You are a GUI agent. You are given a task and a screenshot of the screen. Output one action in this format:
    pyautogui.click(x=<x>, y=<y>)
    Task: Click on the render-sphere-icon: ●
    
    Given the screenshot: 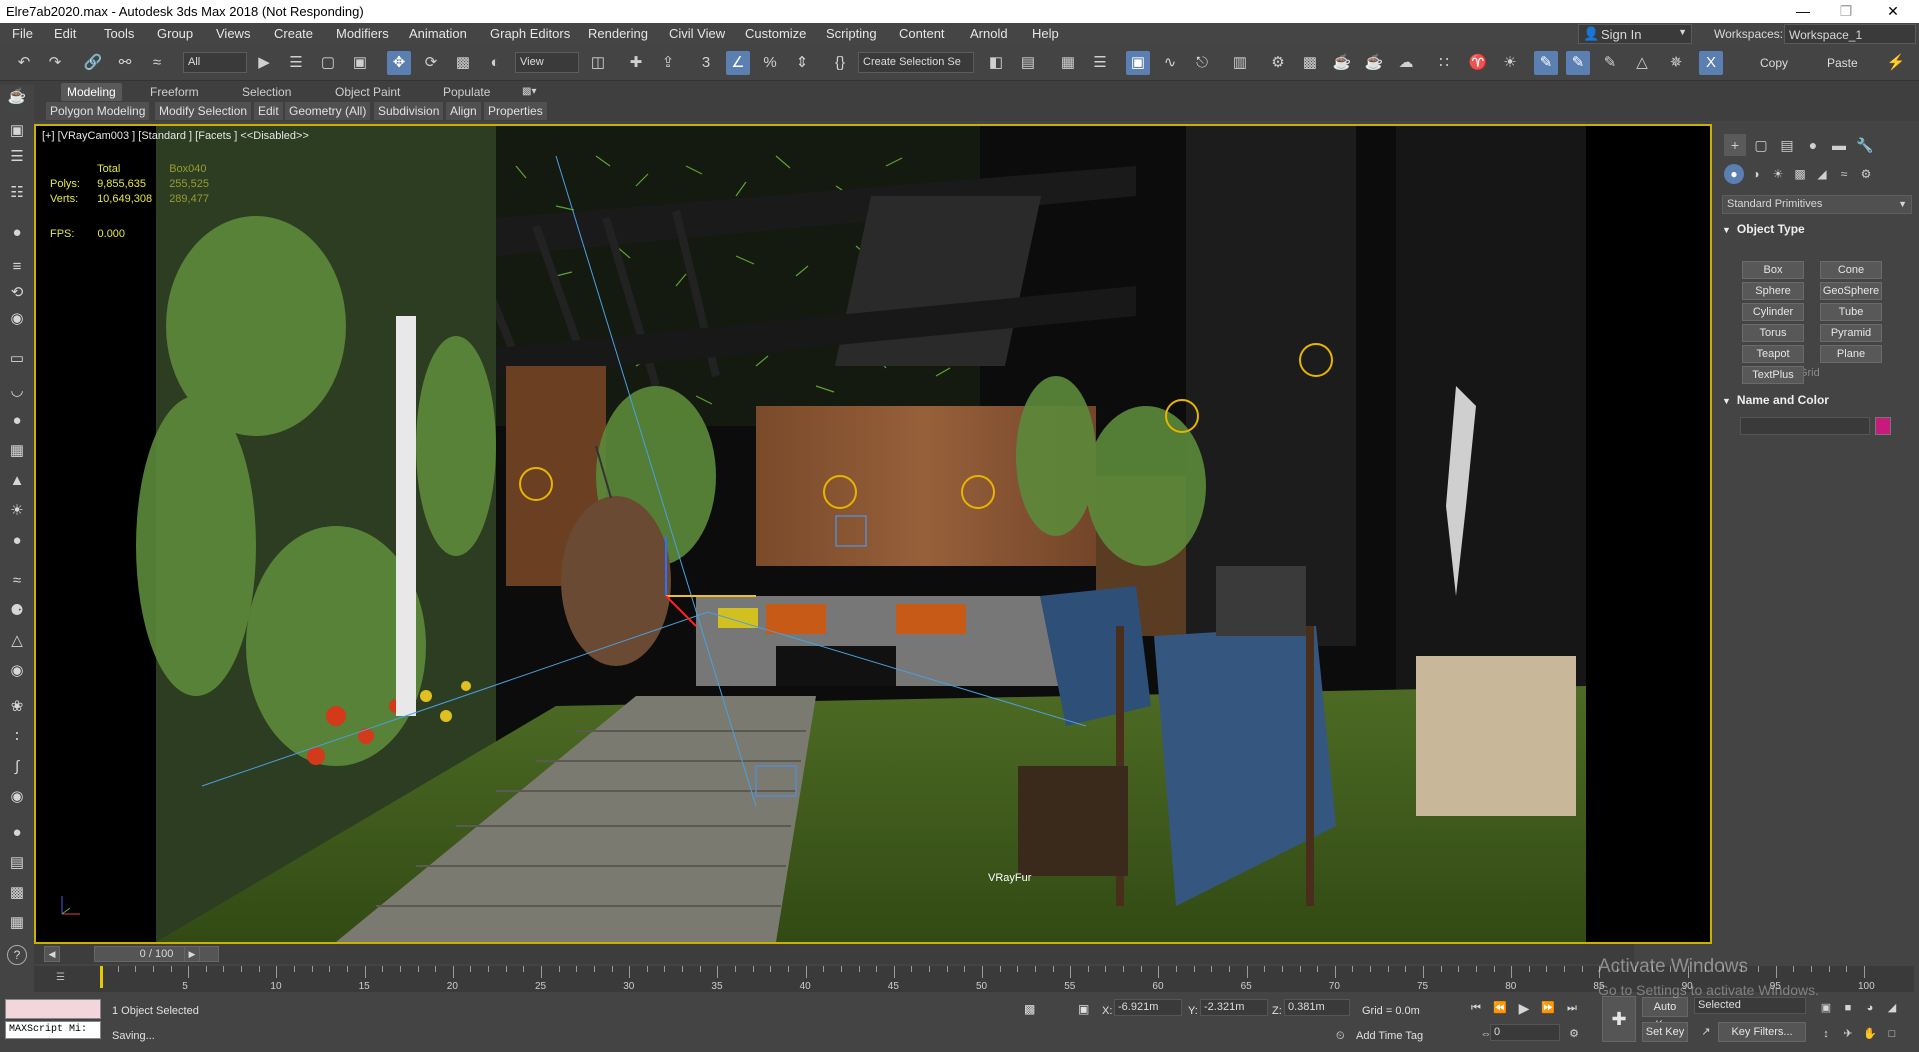 What is the action you would take?
    pyautogui.click(x=17, y=833)
    